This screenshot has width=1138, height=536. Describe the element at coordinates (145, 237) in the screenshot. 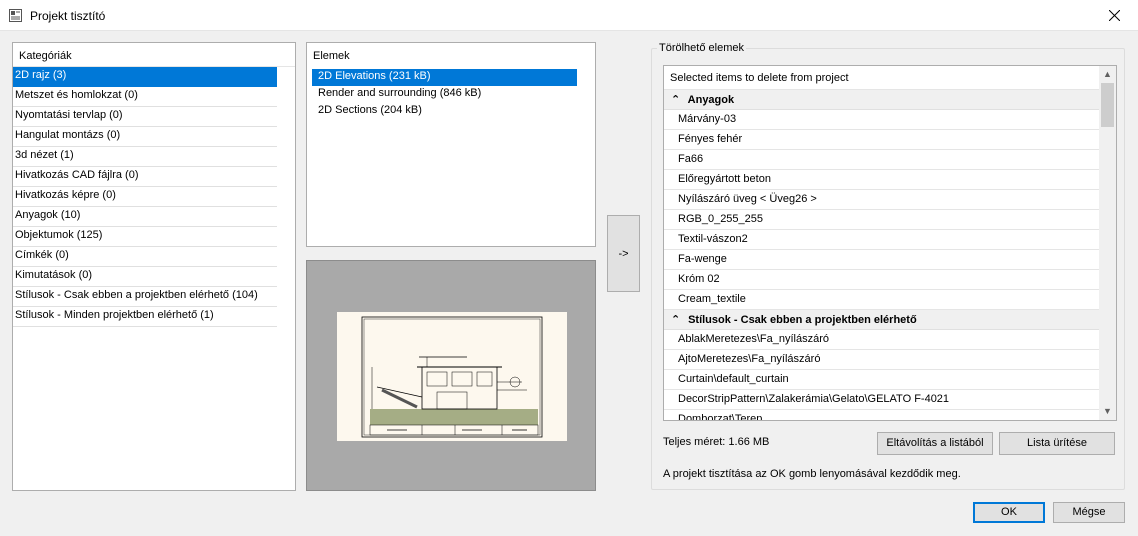

I see `category-item: Objektumok (125)` at that location.